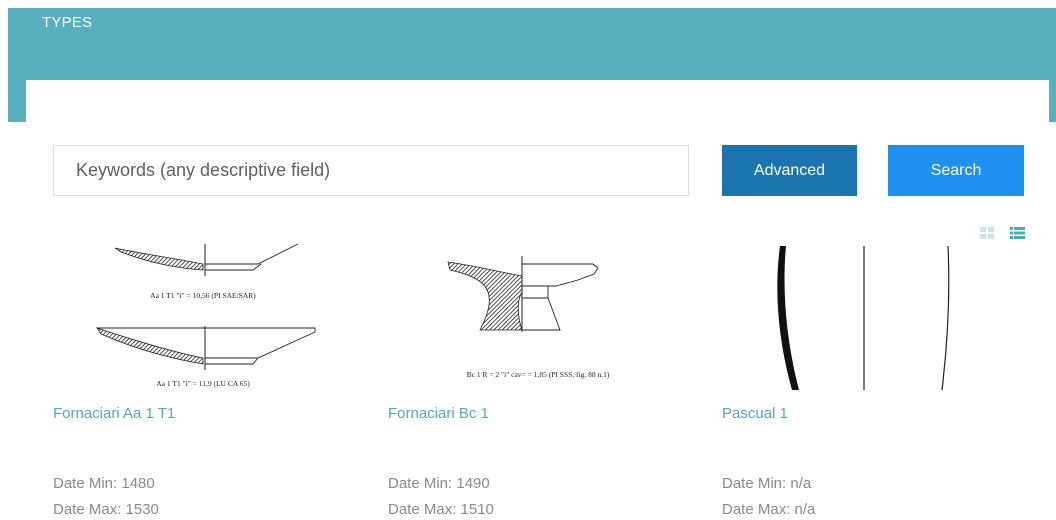 This screenshot has height=520, width=1056. What do you see at coordinates (767, 483) in the screenshot?
I see `date-min: Date Min: n/a` at bounding box center [767, 483].